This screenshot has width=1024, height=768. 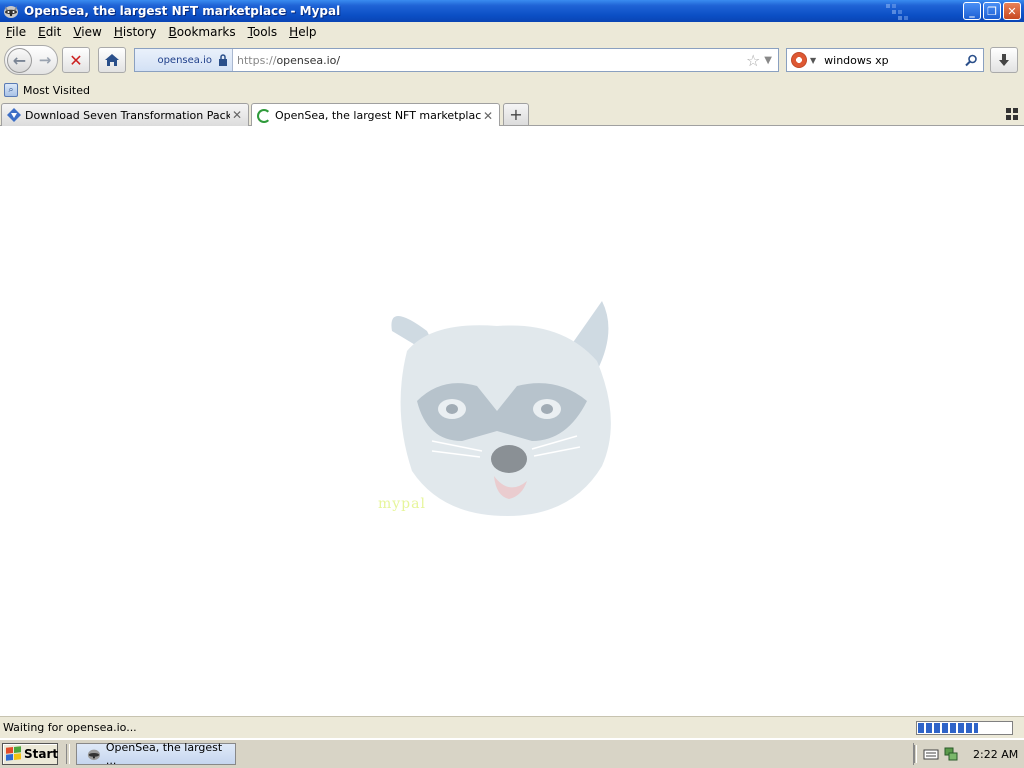 I want to click on start-label: Start, so click(x=41, y=754).